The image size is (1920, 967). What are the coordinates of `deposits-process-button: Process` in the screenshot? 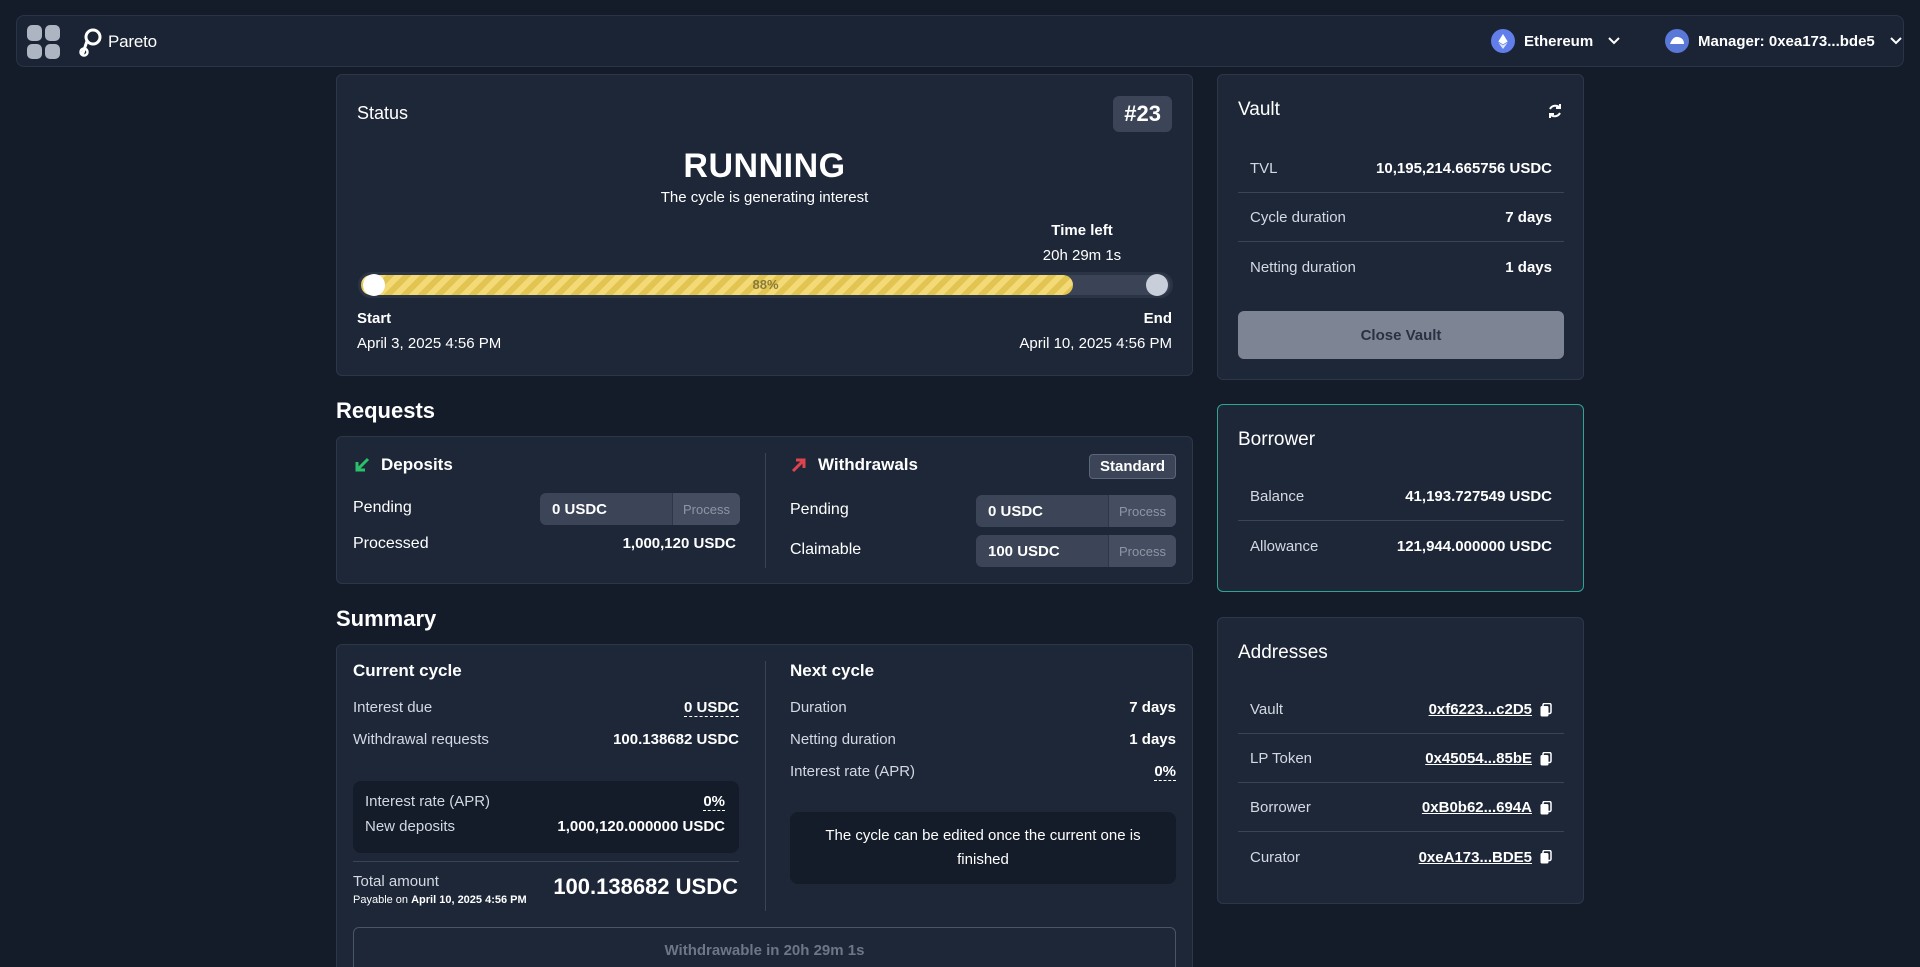 It's located at (706, 509).